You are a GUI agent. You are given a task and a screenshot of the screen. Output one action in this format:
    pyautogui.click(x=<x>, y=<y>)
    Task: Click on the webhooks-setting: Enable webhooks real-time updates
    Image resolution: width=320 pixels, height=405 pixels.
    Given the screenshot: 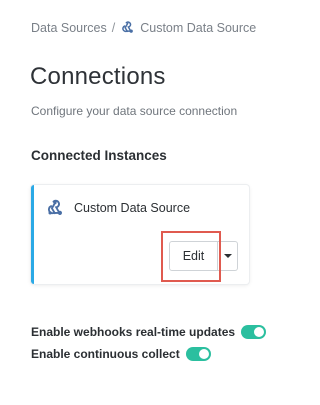 What is the action you would take?
    pyautogui.click(x=149, y=332)
    